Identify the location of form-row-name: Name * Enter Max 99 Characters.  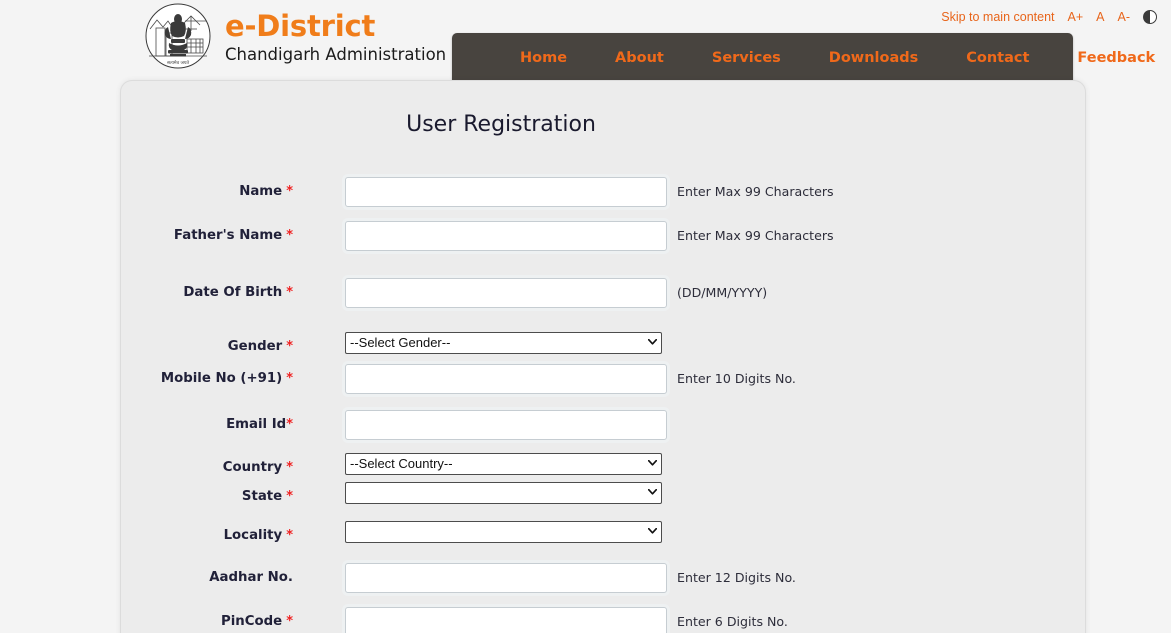
(604, 192).